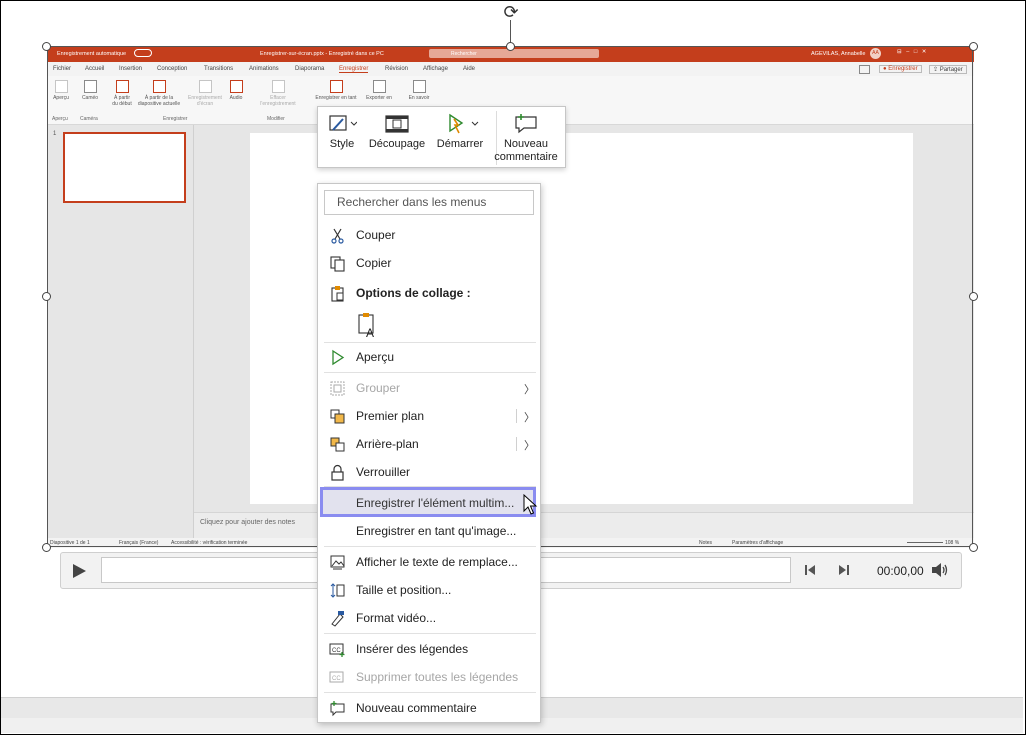 The height and width of the screenshot is (735, 1026). Describe the element at coordinates (413, 293) in the screenshot. I see `menu-label: Options de collage :` at that location.